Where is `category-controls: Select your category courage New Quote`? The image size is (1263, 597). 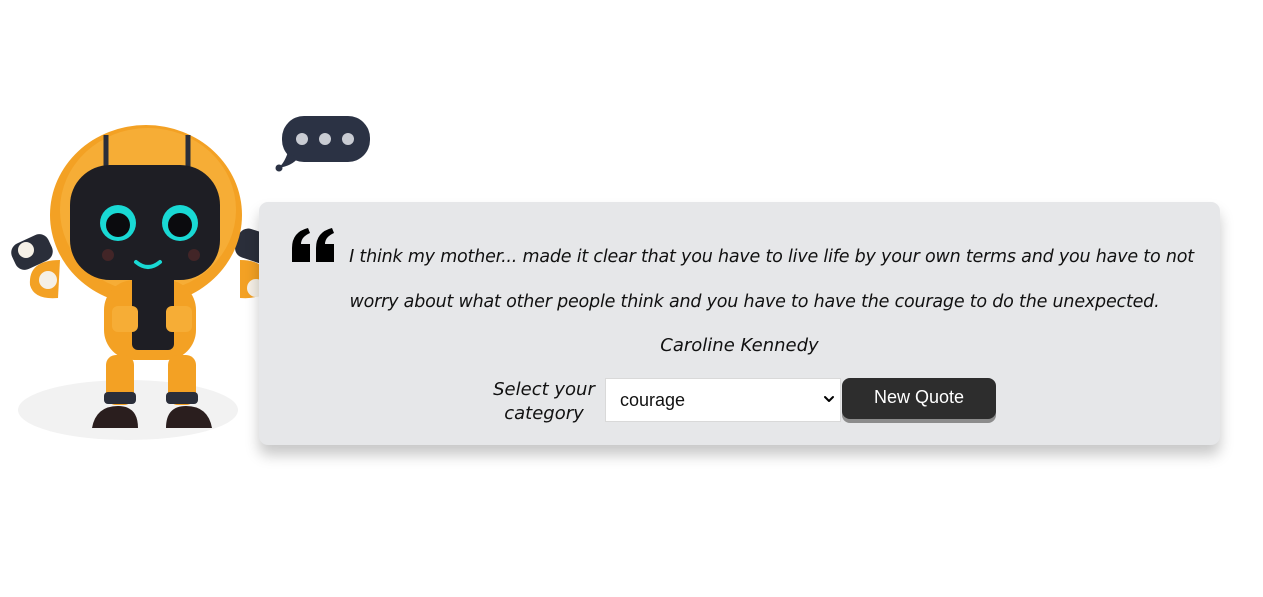
category-controls: Select your category courage New Quote is located at coordinates (742, 402).